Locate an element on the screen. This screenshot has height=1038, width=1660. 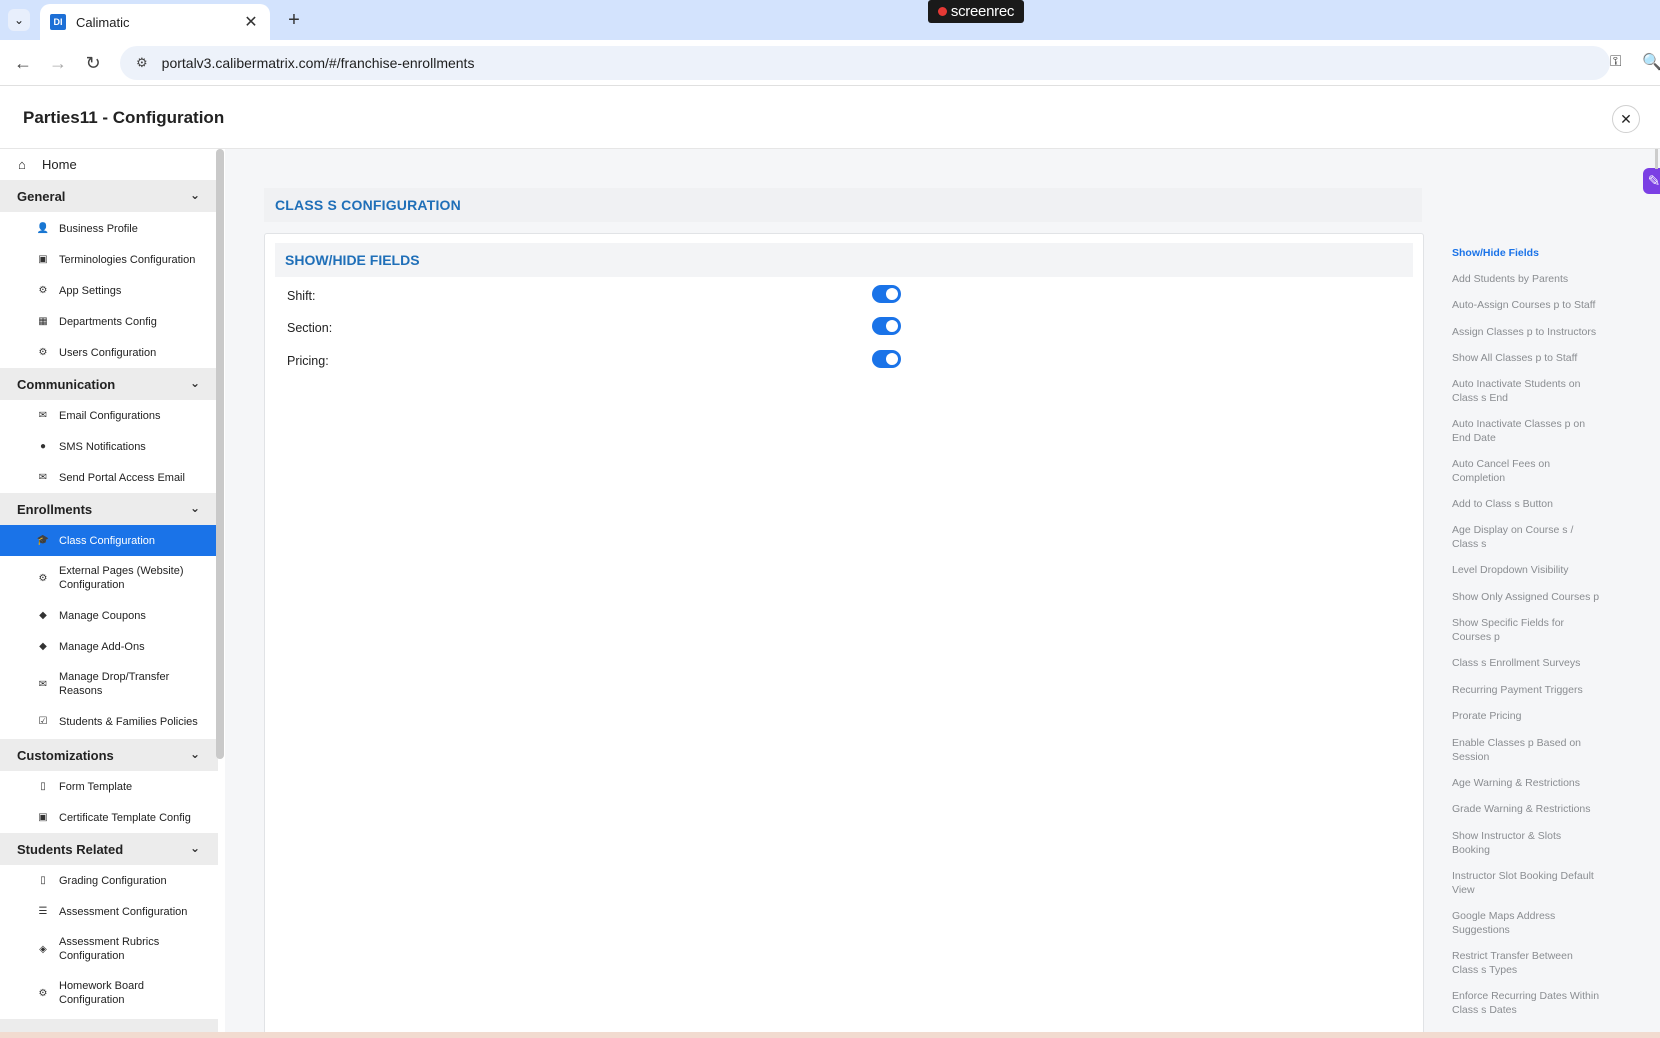
anchor-label: Enable Classes p Based on is located at coordinates (1516, 743).